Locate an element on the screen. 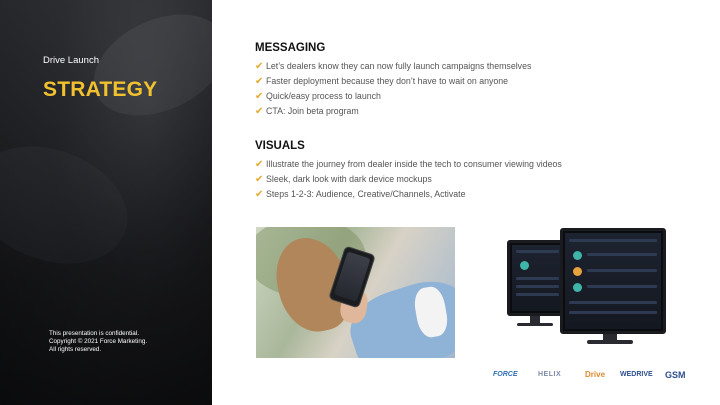 This screenshot has height=405, width=720. device-mockup is located at coordinates (580, 288).